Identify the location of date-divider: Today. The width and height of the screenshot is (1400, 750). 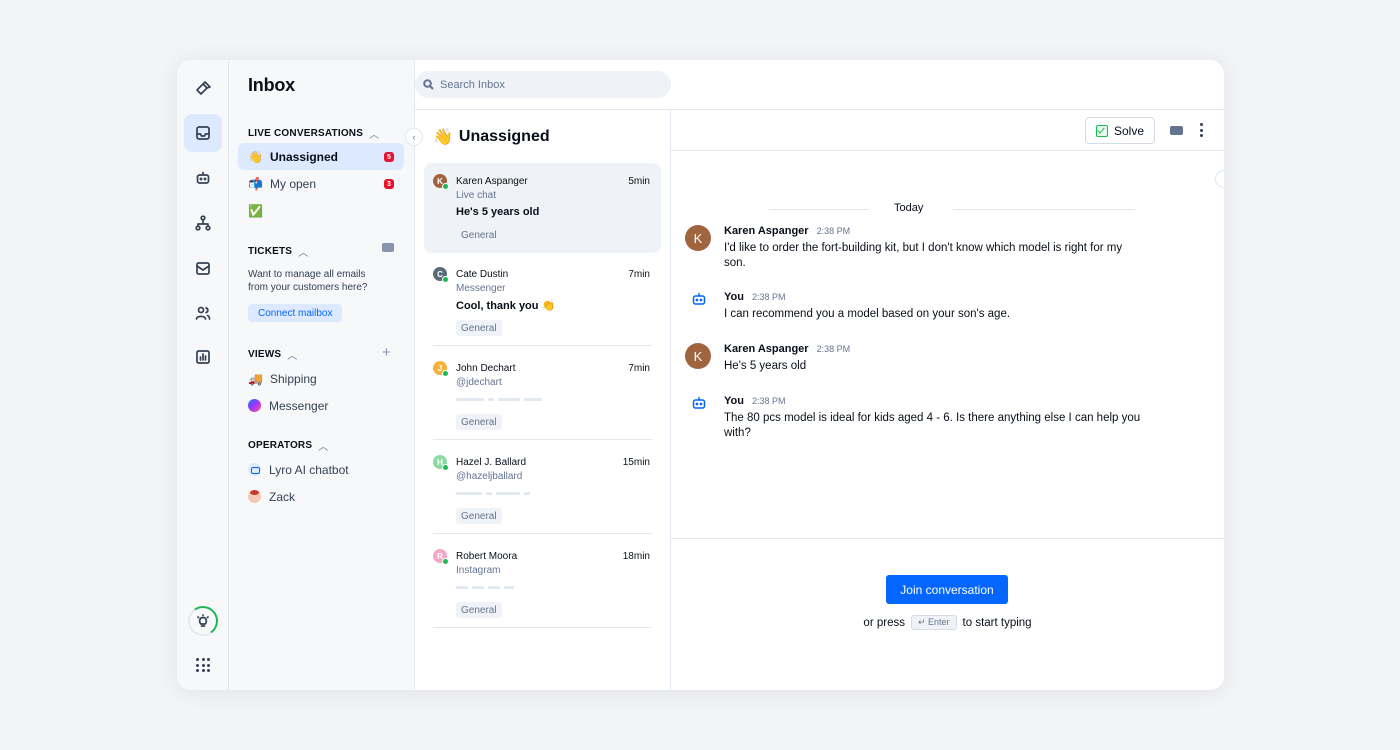
(911, 209).